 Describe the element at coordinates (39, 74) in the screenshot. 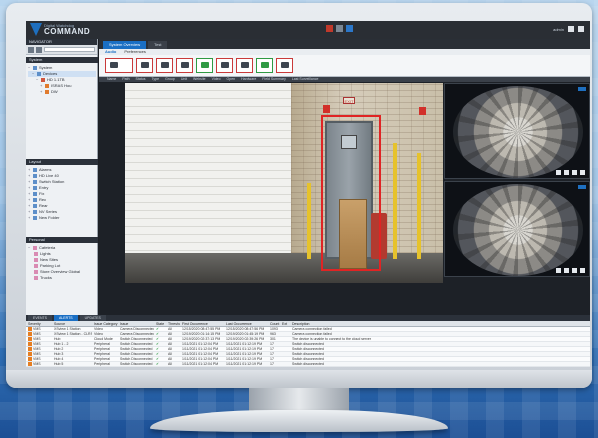

I see `folder-icon` at that location.